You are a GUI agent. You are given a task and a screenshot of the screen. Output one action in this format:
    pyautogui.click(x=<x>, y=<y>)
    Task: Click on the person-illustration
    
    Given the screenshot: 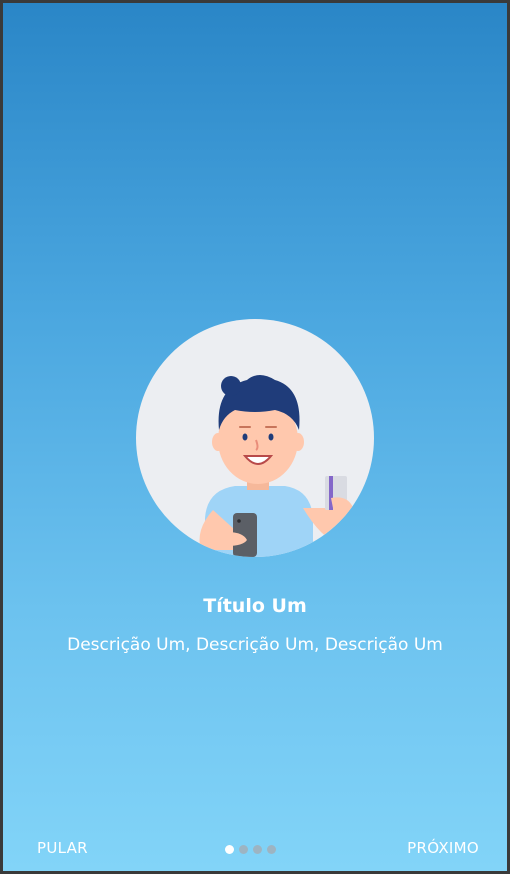 What is the action you would take?
    pyautogui.click(x=255, y=438)
    